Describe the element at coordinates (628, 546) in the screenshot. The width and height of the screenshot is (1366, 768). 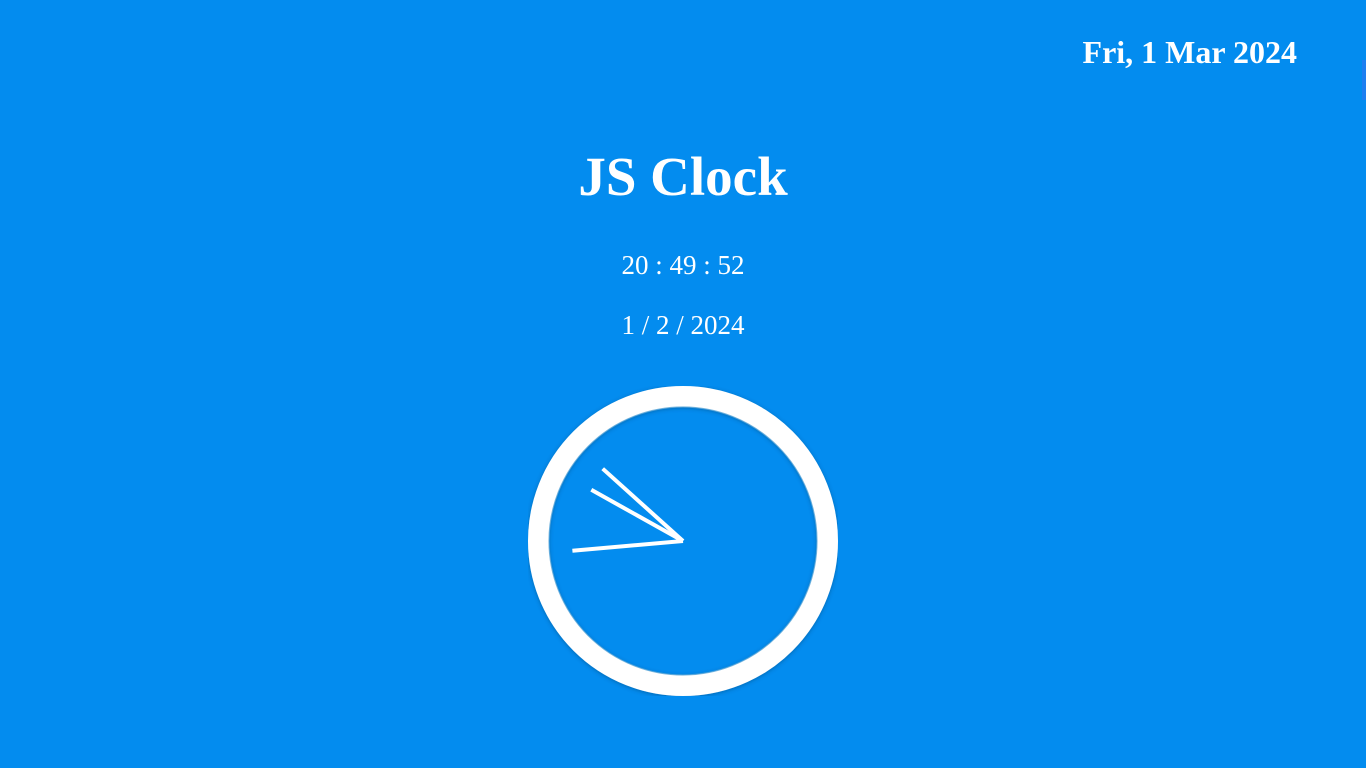
I see `hour-hand` at that location.